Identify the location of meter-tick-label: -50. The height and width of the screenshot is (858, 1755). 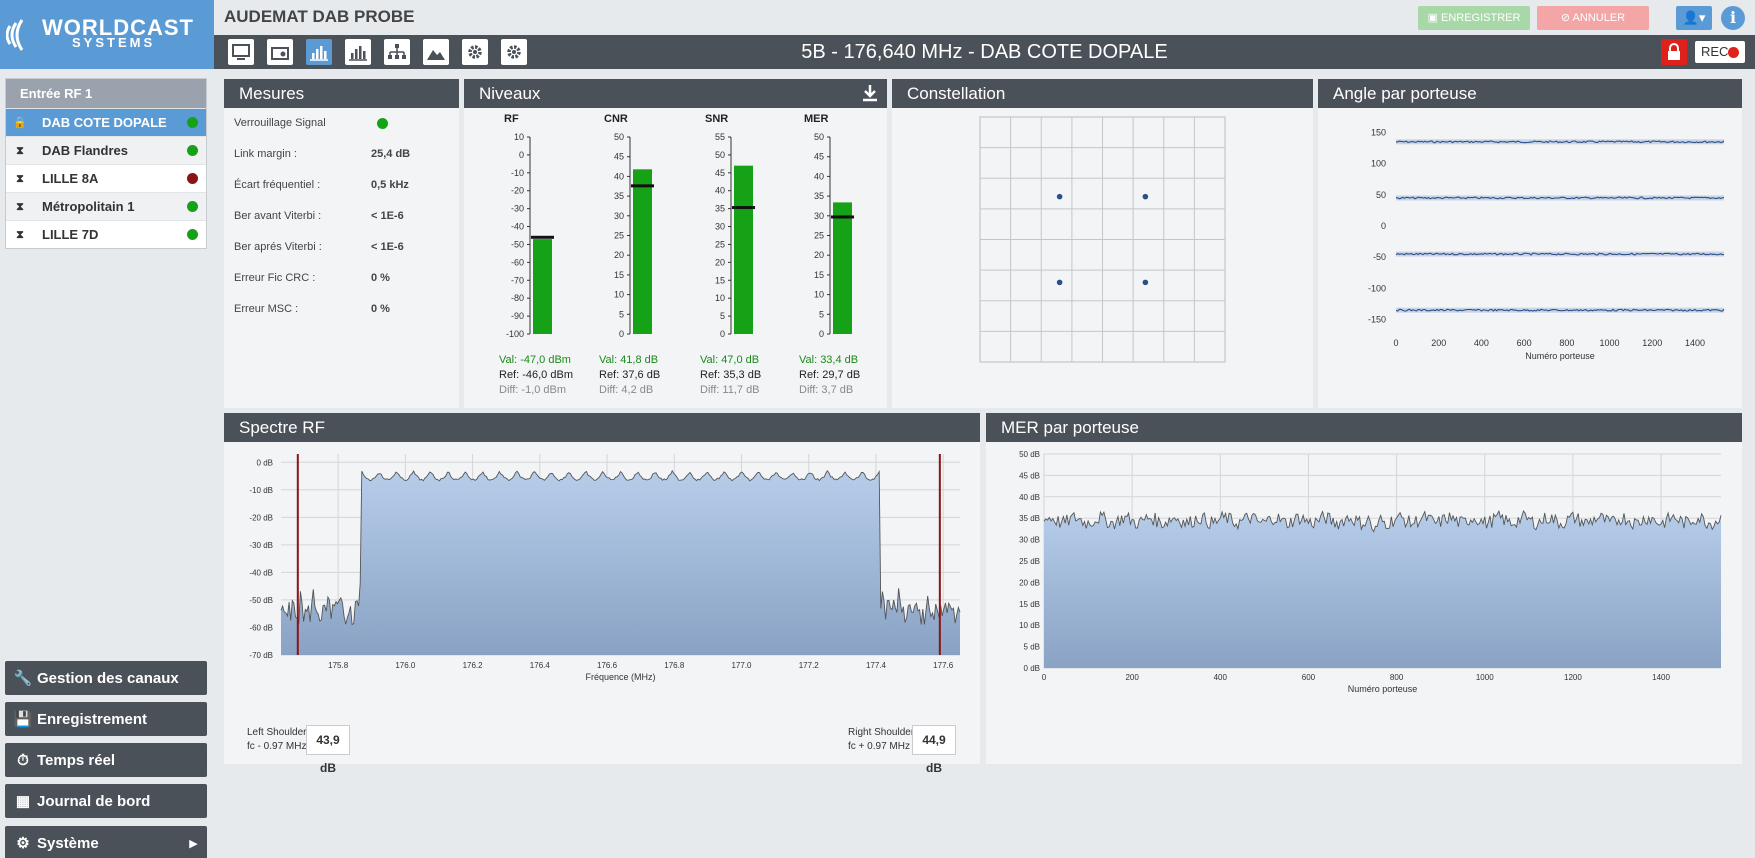
(517, 244).